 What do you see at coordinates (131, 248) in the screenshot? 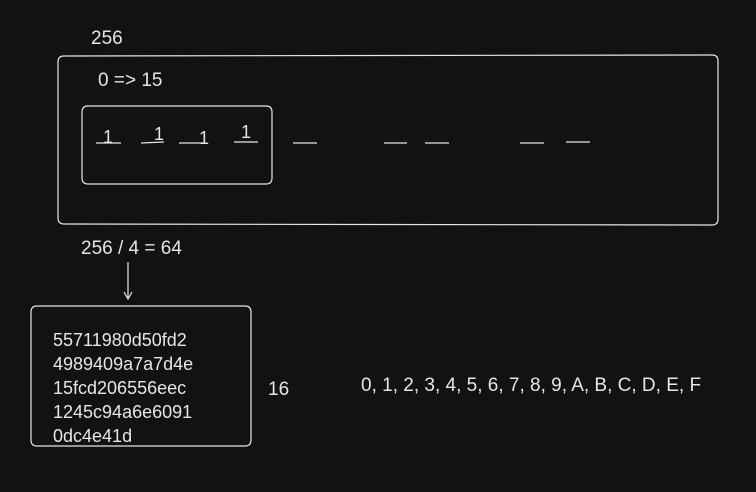
I see `division-label: 256 / 4 = 64` at bounding box center [131, 248].